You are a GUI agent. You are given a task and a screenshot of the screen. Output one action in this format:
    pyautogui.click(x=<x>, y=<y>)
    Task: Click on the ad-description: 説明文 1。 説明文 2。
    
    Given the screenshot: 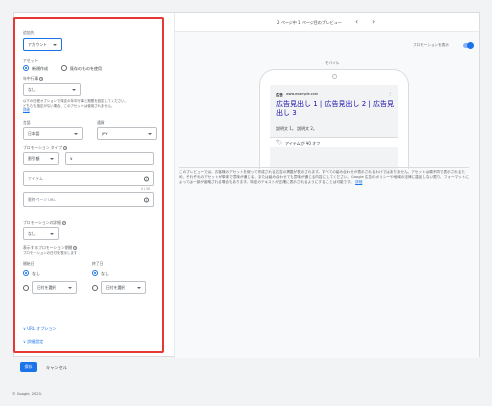 What is the action you would take?
    pyautogui.click(x=296, y=128)
    